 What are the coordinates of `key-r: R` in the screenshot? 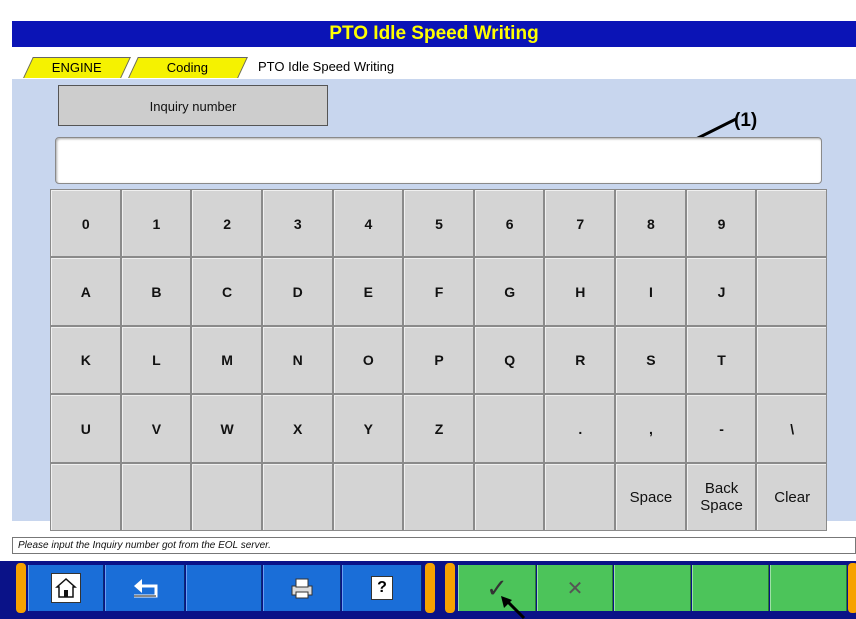 It's located at (580, 360).